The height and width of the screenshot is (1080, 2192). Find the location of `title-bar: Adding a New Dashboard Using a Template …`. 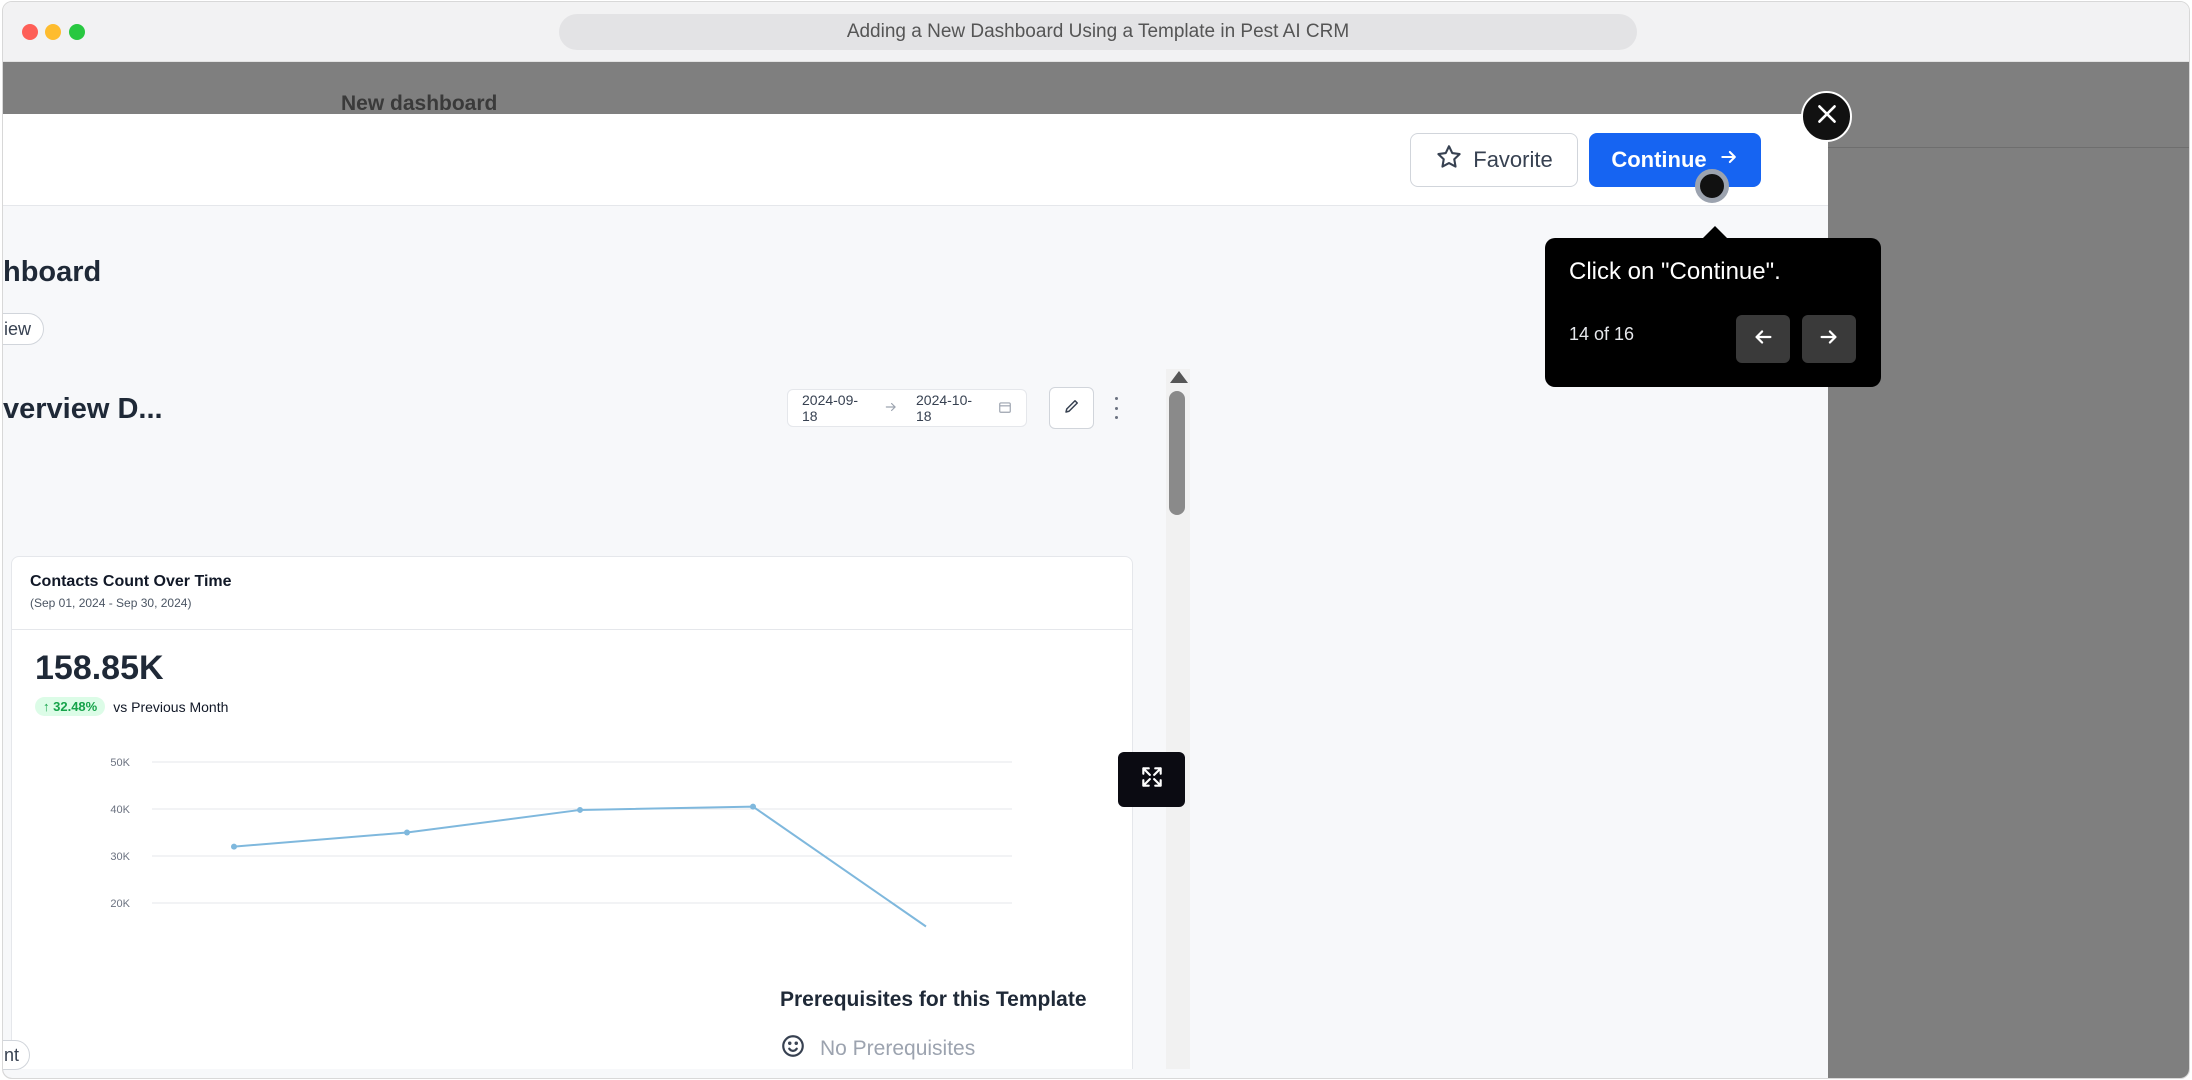

title-bar: Adding a New Dashboard Using a Template … is located at coordinates (1096, 32).